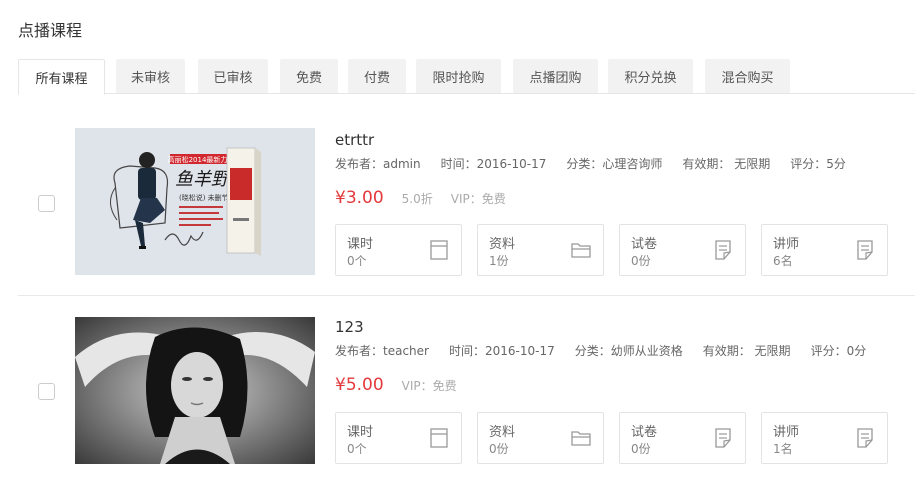 Image resolution: width=915 pixels, height=484 pixels. I want to click on tab-flash-sale: 限时抢购, so click(458, 76).